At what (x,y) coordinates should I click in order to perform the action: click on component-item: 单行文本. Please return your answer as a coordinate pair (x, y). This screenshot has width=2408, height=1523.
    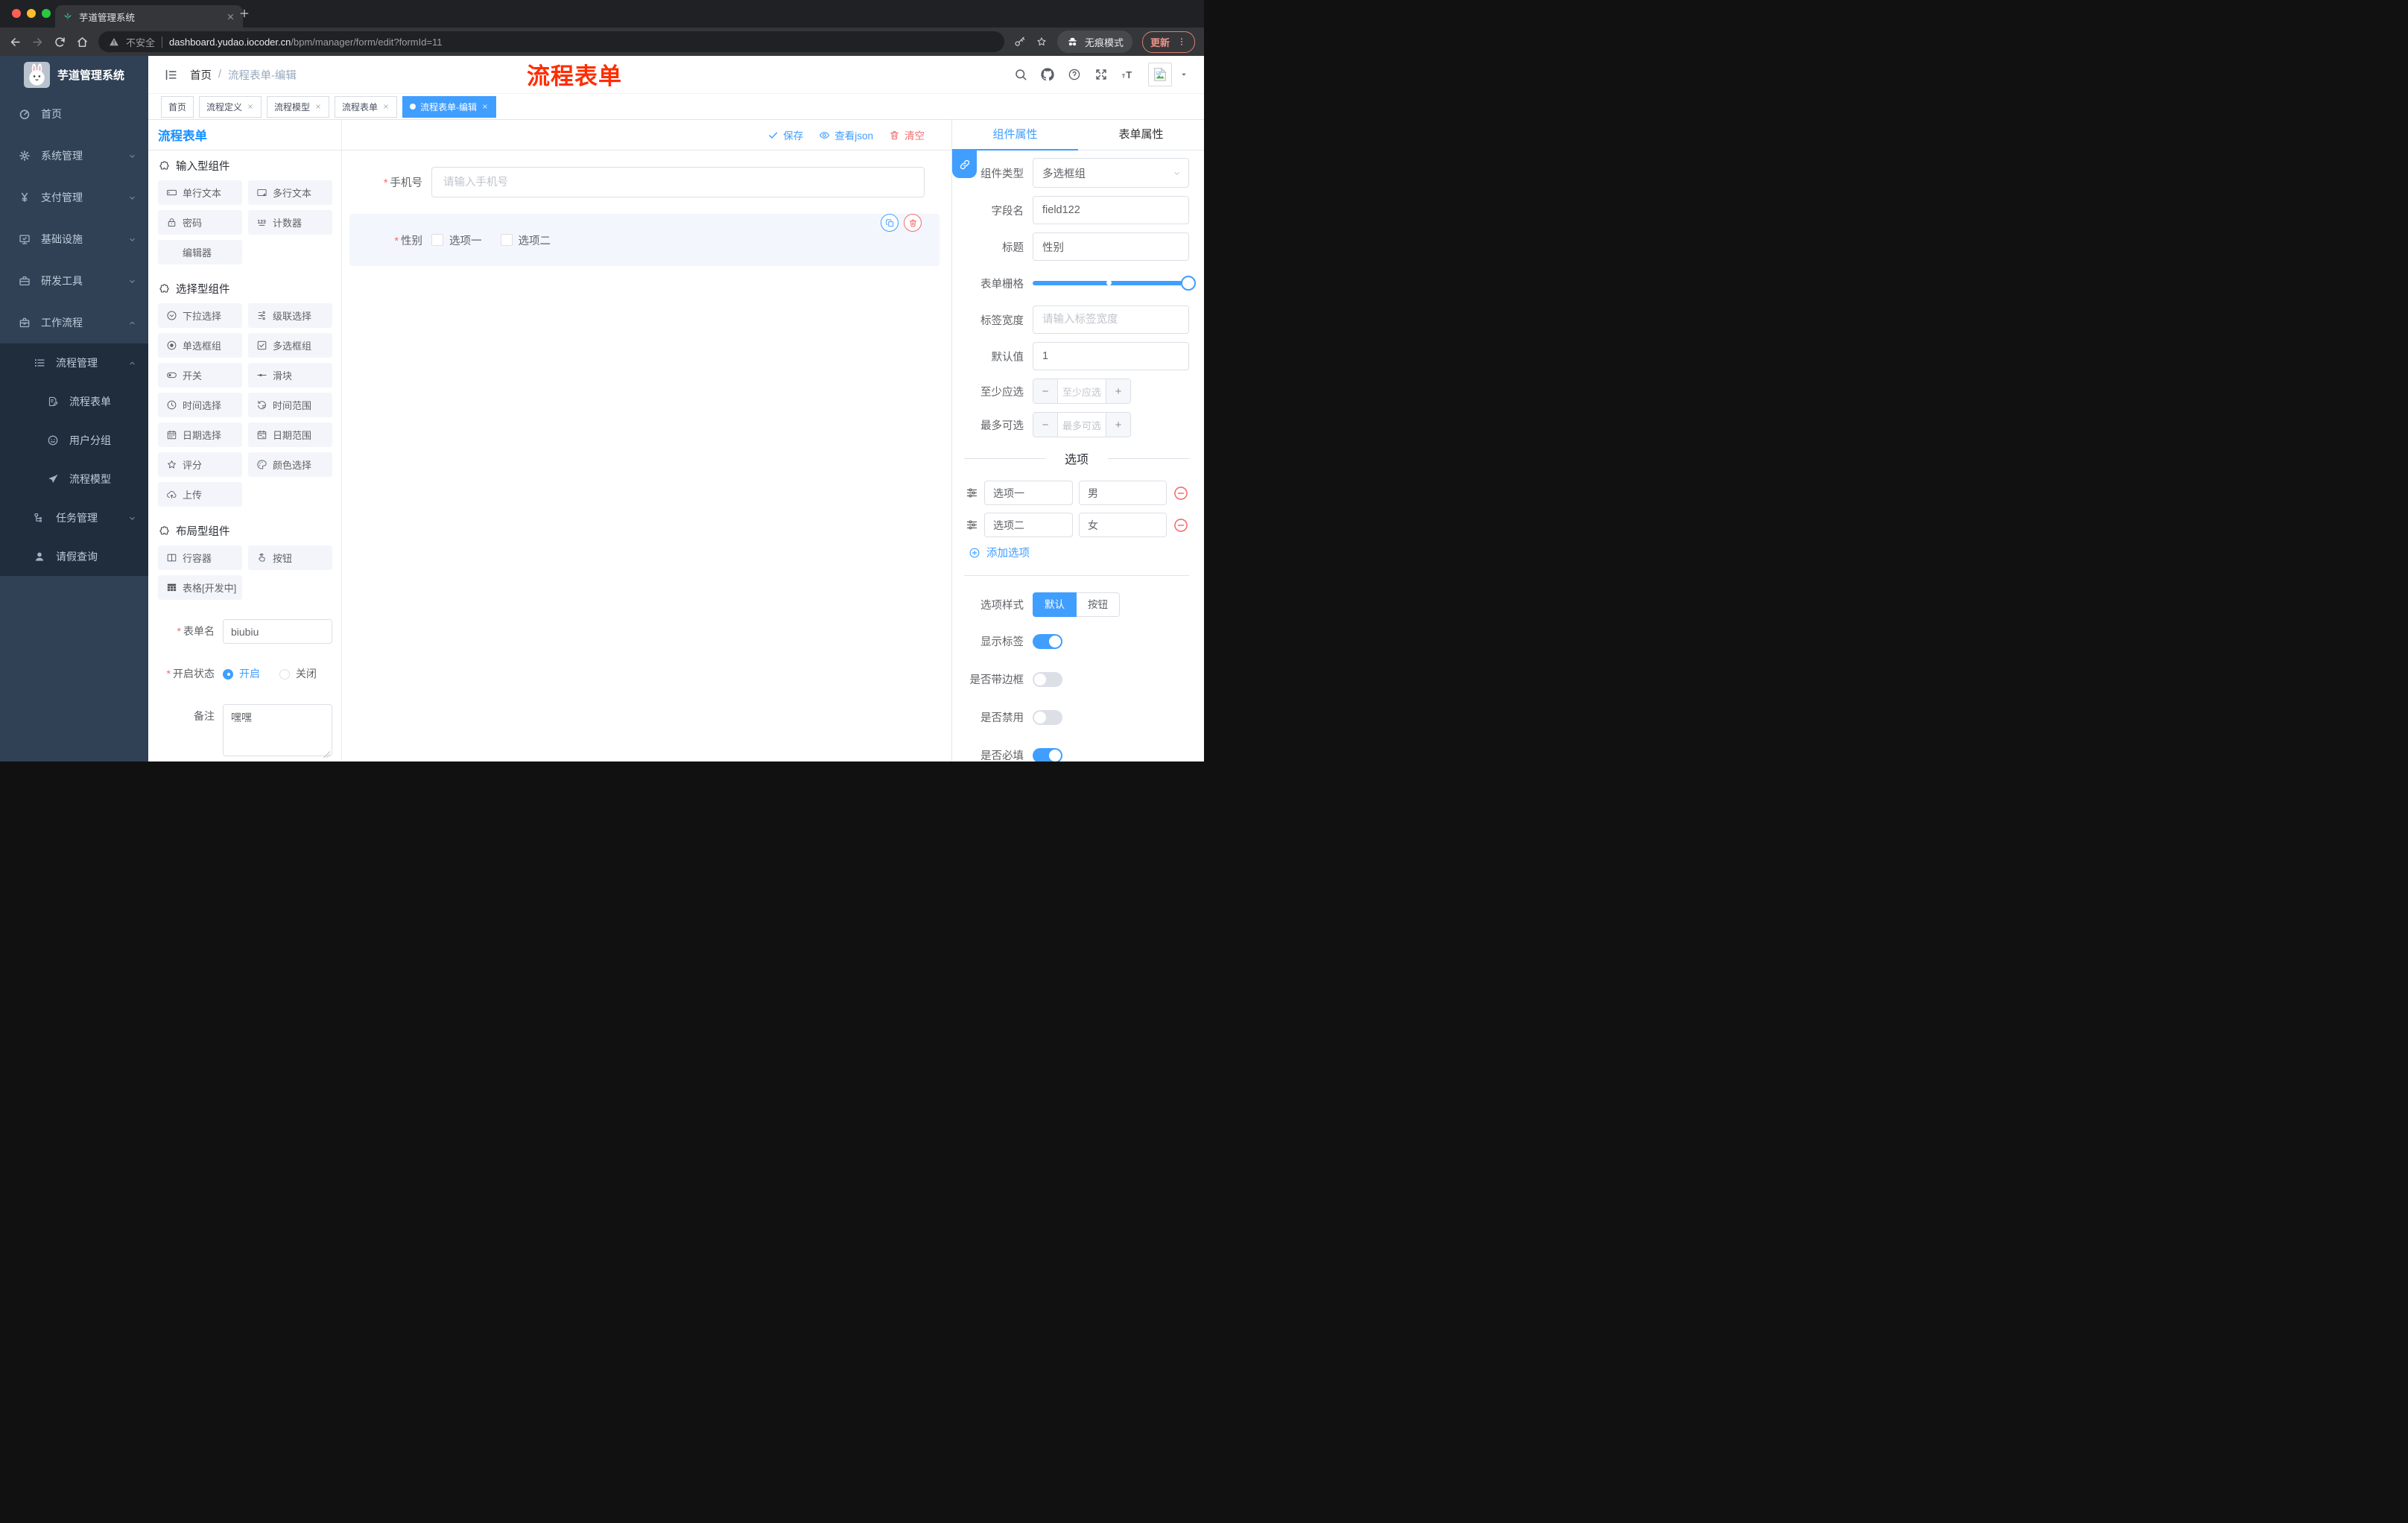
    Looking at the image, I should click on (200, 192).